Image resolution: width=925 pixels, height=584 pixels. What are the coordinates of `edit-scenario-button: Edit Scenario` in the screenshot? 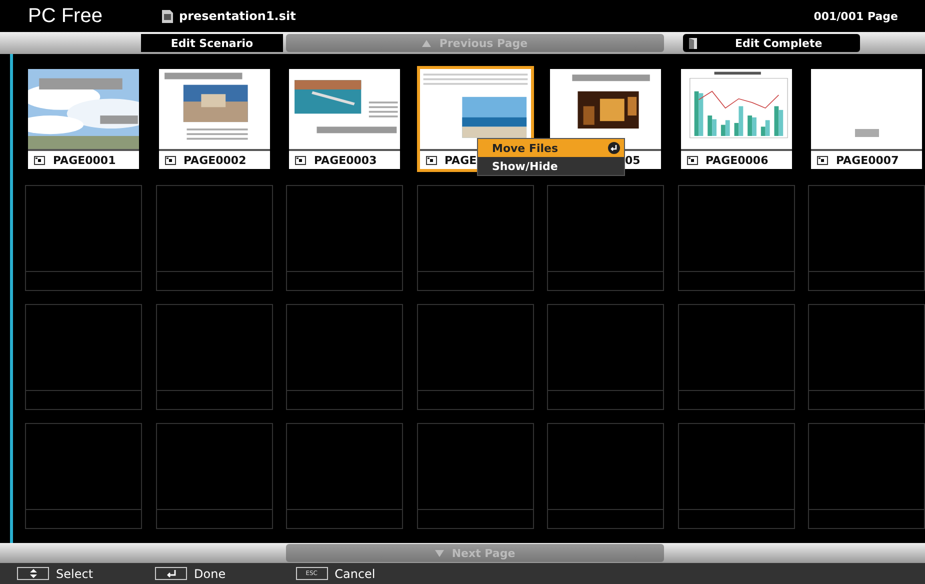 It's located at (212, 43).